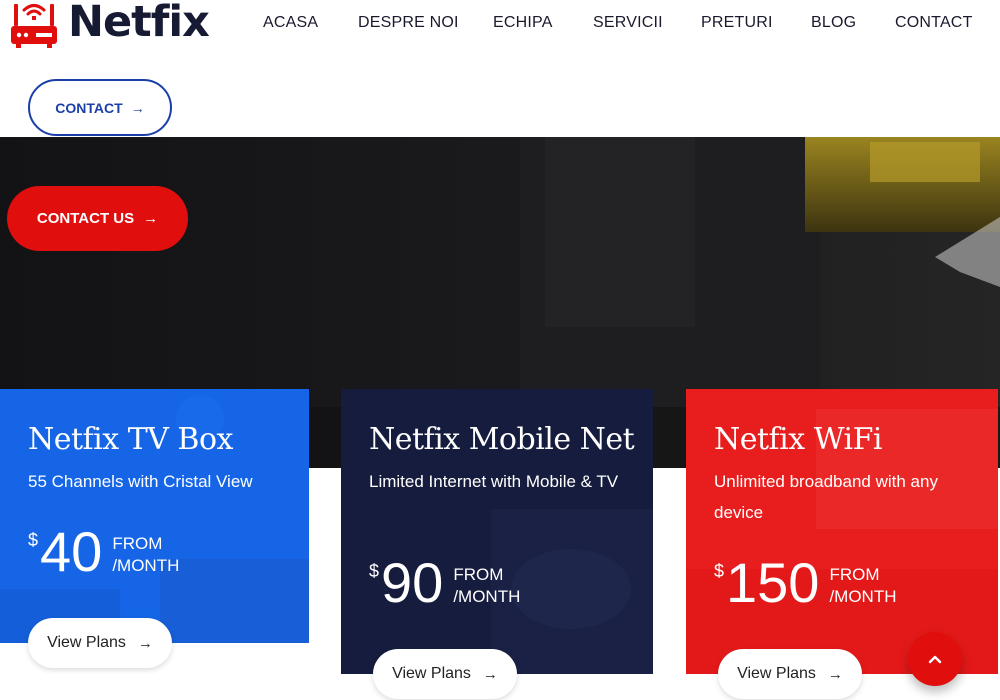 The width and height of the screenshot is (1000, 700). What do you see at coordinates (412, 582) in the screenshot?
I see `price-amount: 90` at bounding box center [412, 582].